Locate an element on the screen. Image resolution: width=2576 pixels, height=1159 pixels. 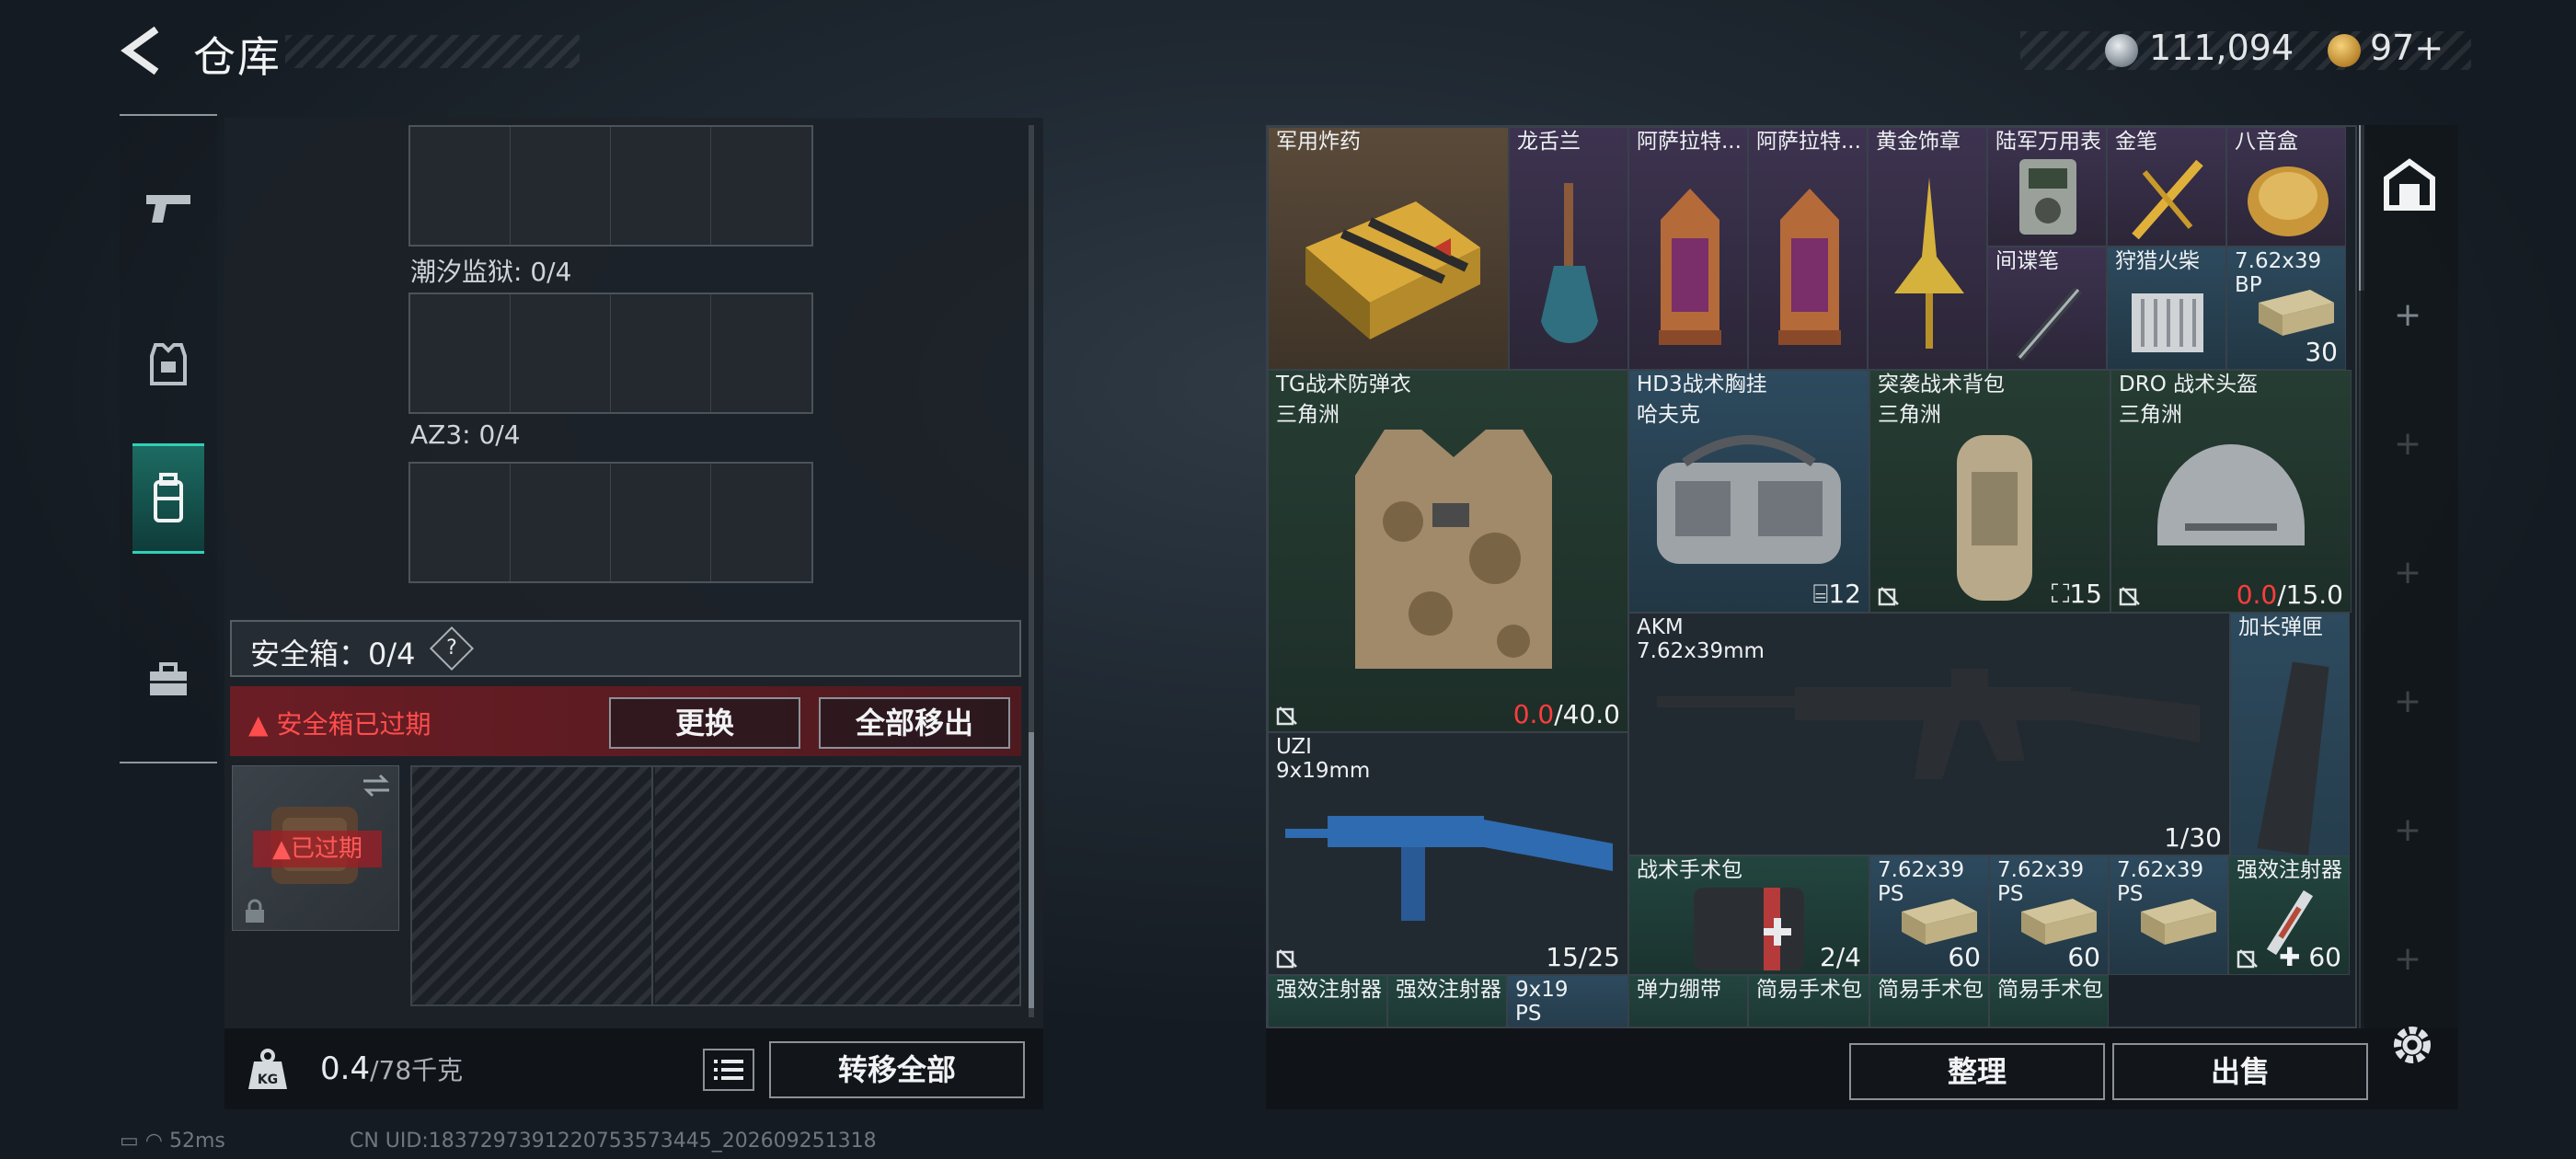
nav-weapons is located at coordinates (168, 208).